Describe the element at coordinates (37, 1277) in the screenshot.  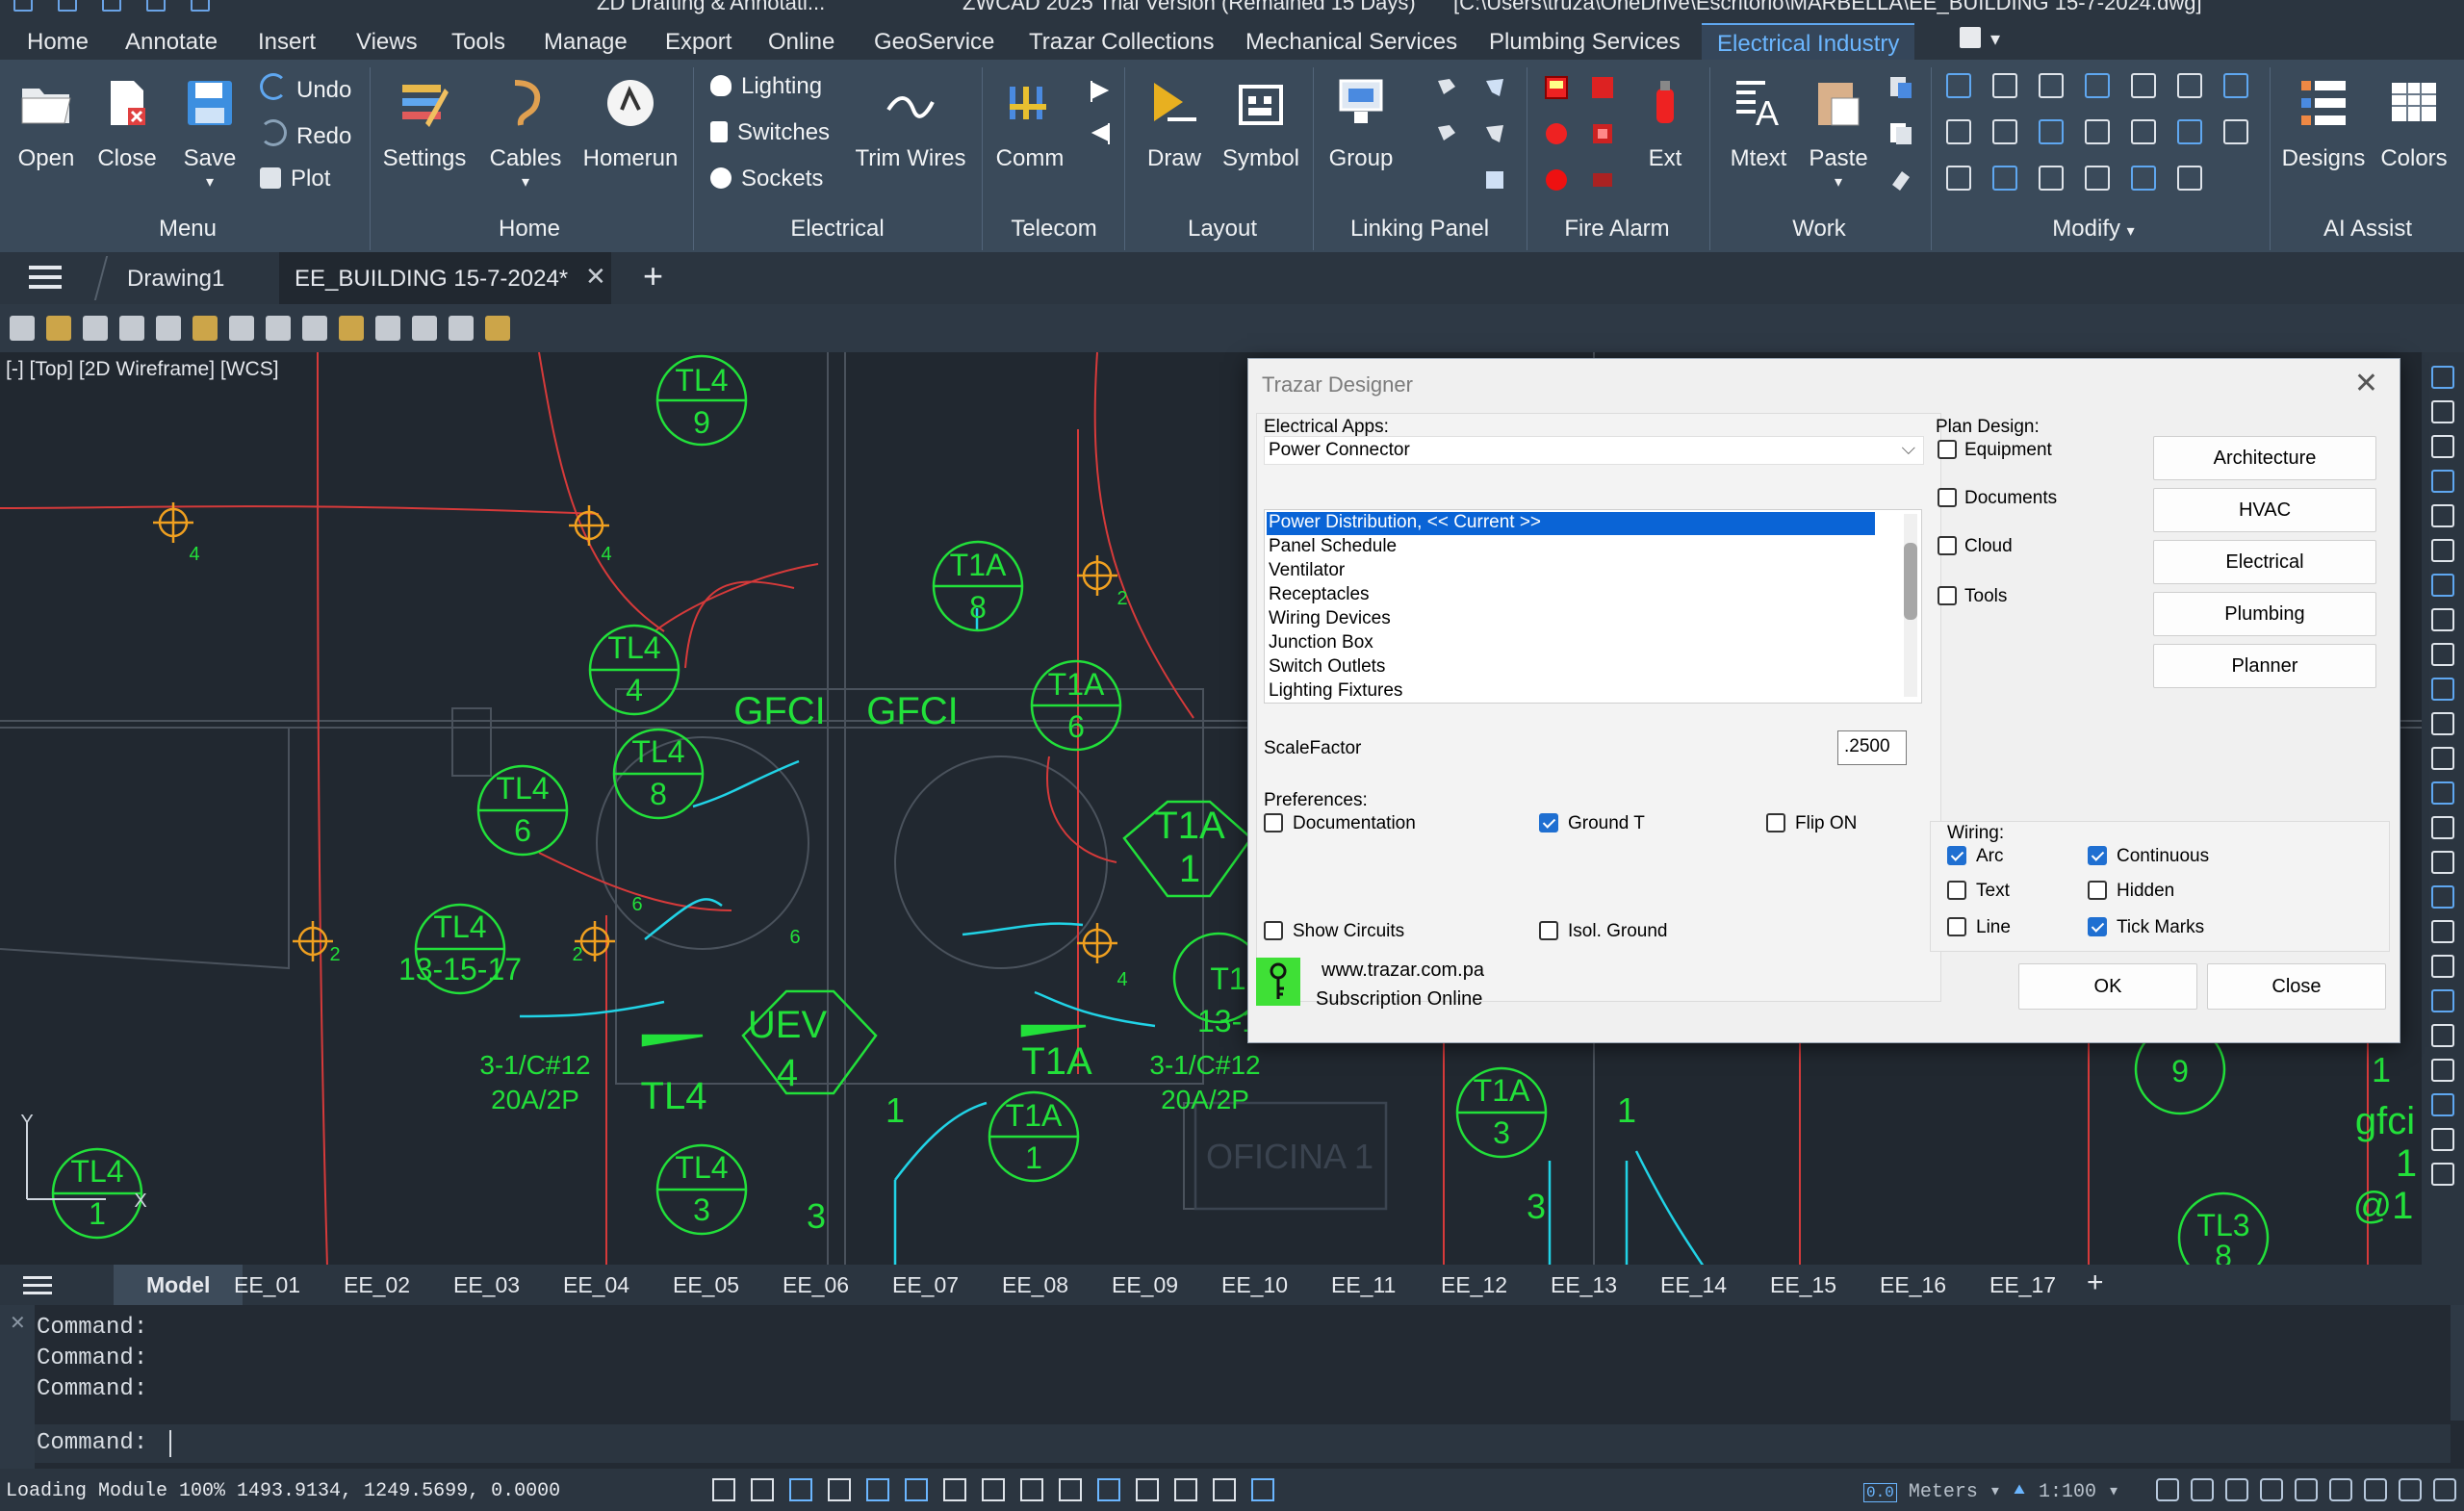
I see `layout-menu-icon` at that location.